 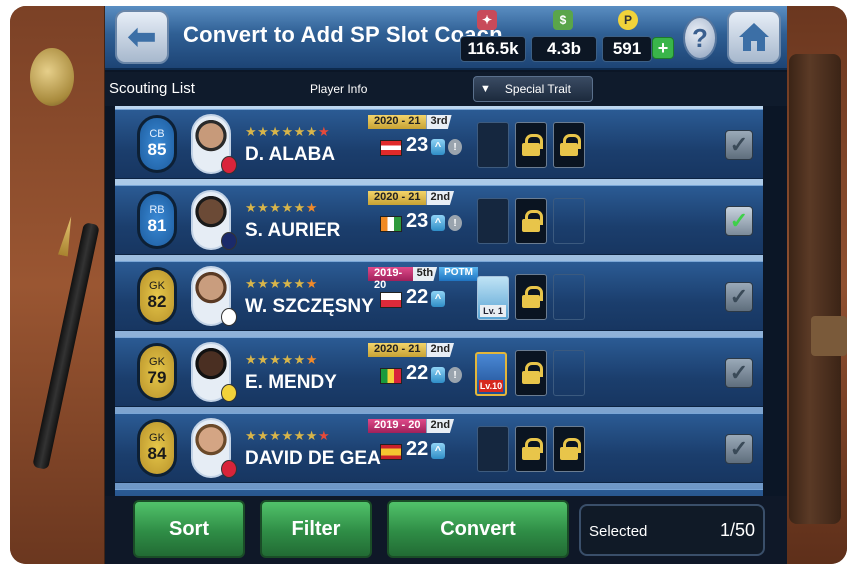 I want to click on skill-level-label: Lv.10, so click(x=491, y=386).